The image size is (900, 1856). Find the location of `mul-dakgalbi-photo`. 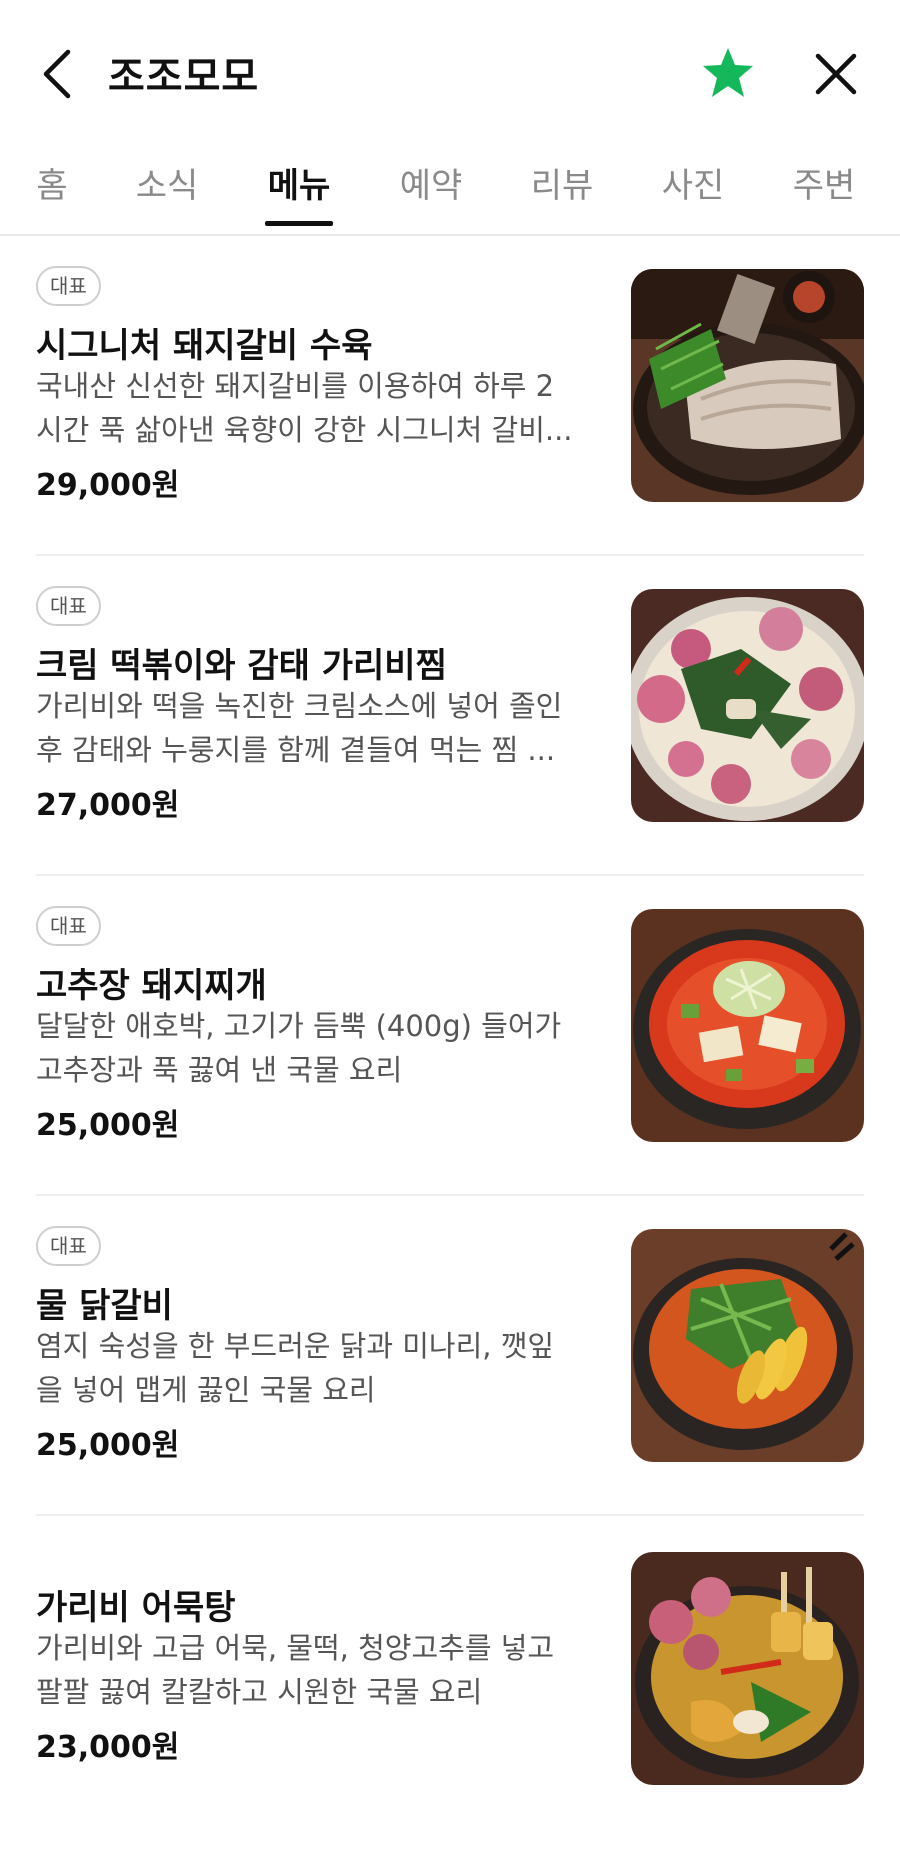

mul-dakgalbi-photo is located at coordinates (747, 1345).